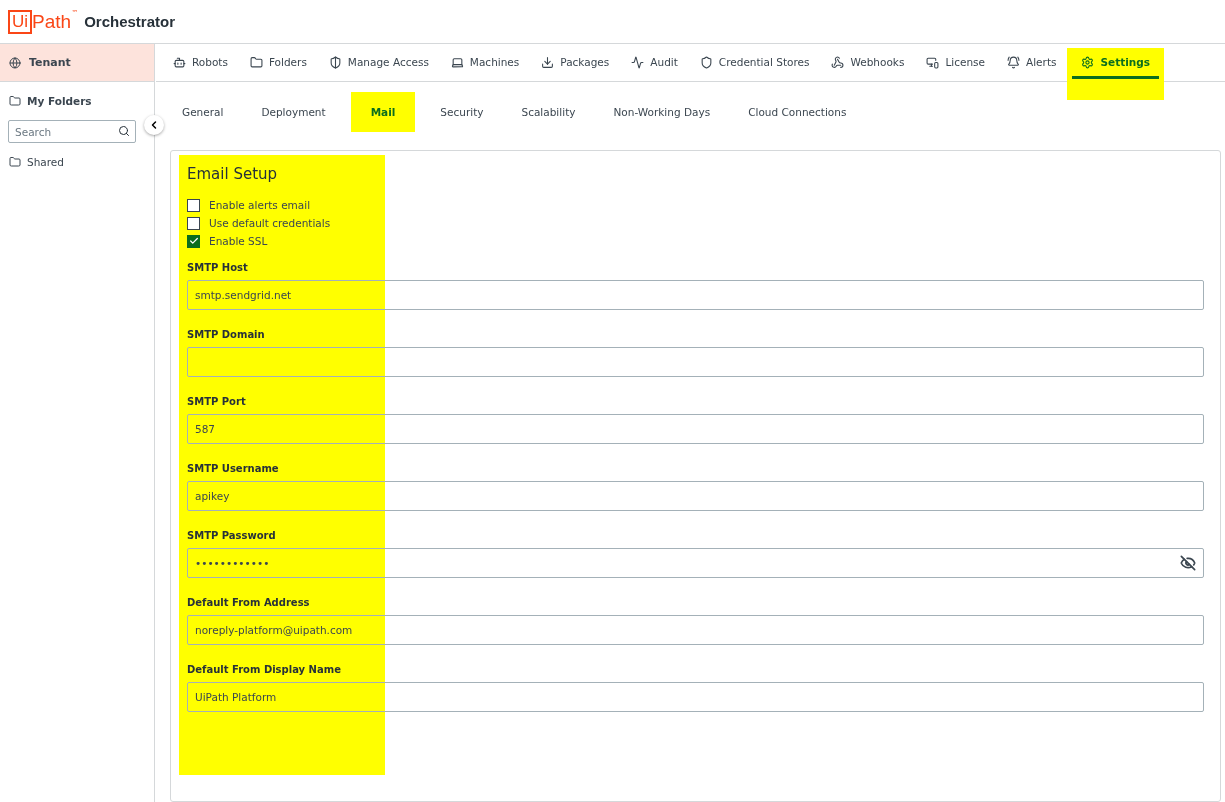 Image resolution: width=1225 pixels, height=802 pixels. I want to click on input-field, so click(695, 362).